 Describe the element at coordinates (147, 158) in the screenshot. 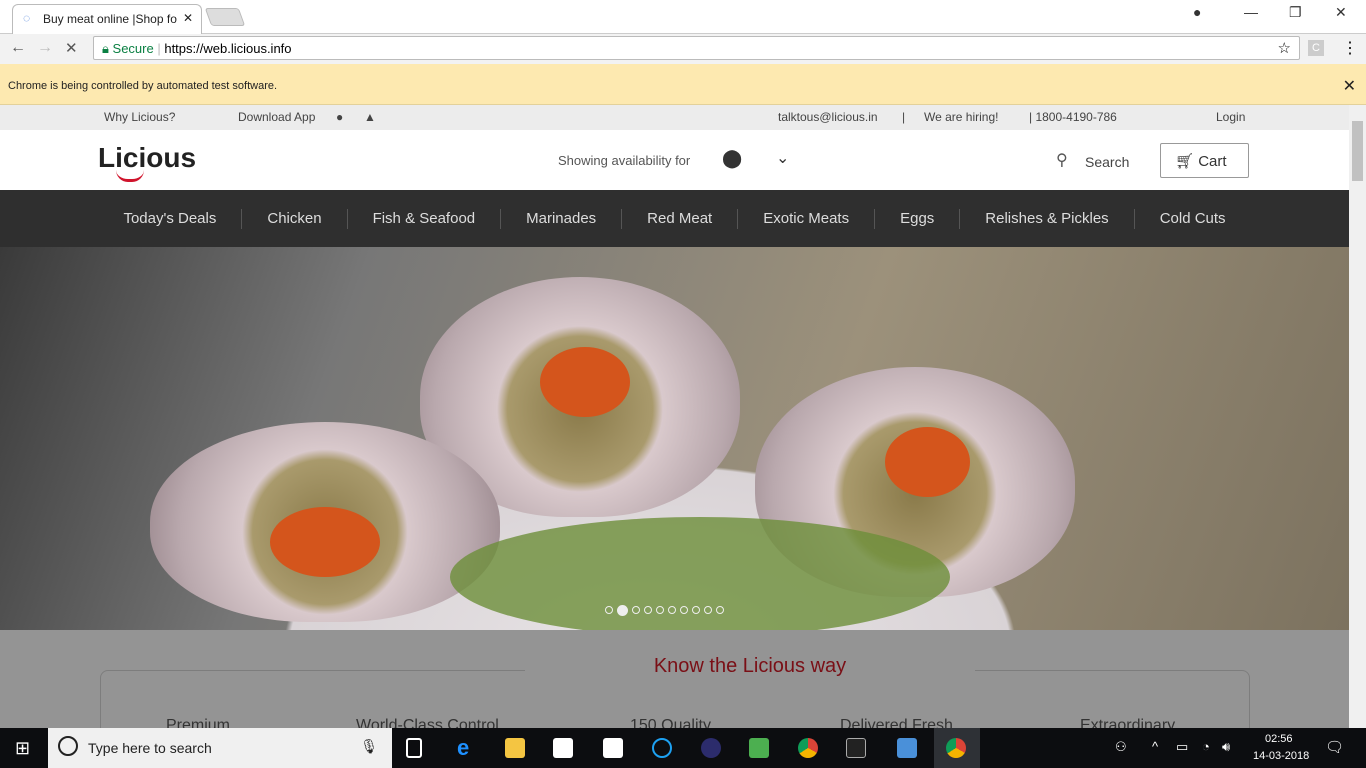

I see `licious-logo: Licious` at that location.